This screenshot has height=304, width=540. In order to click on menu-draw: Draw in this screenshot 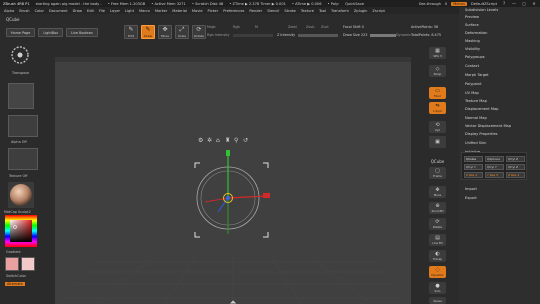, I will do `click(77, 11)`.